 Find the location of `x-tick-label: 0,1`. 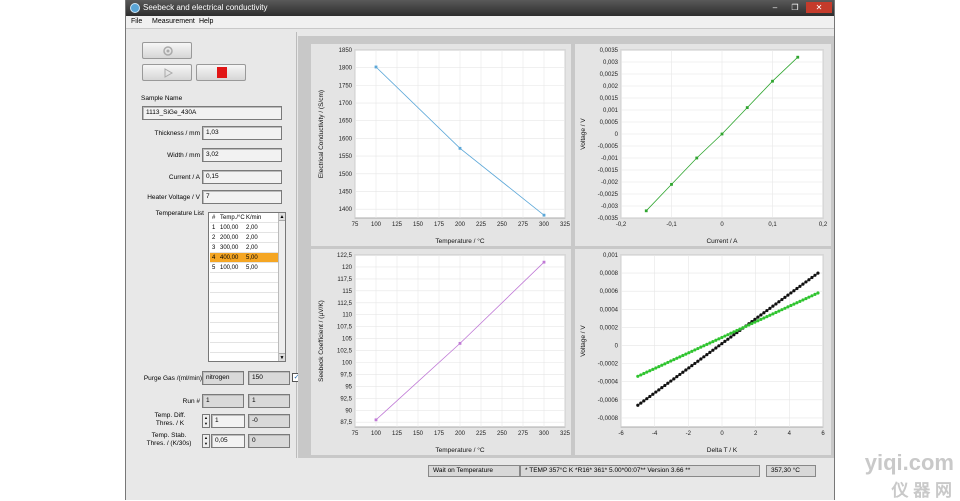

x-tick-label: 0,1 is located at coordinates (772, 225).